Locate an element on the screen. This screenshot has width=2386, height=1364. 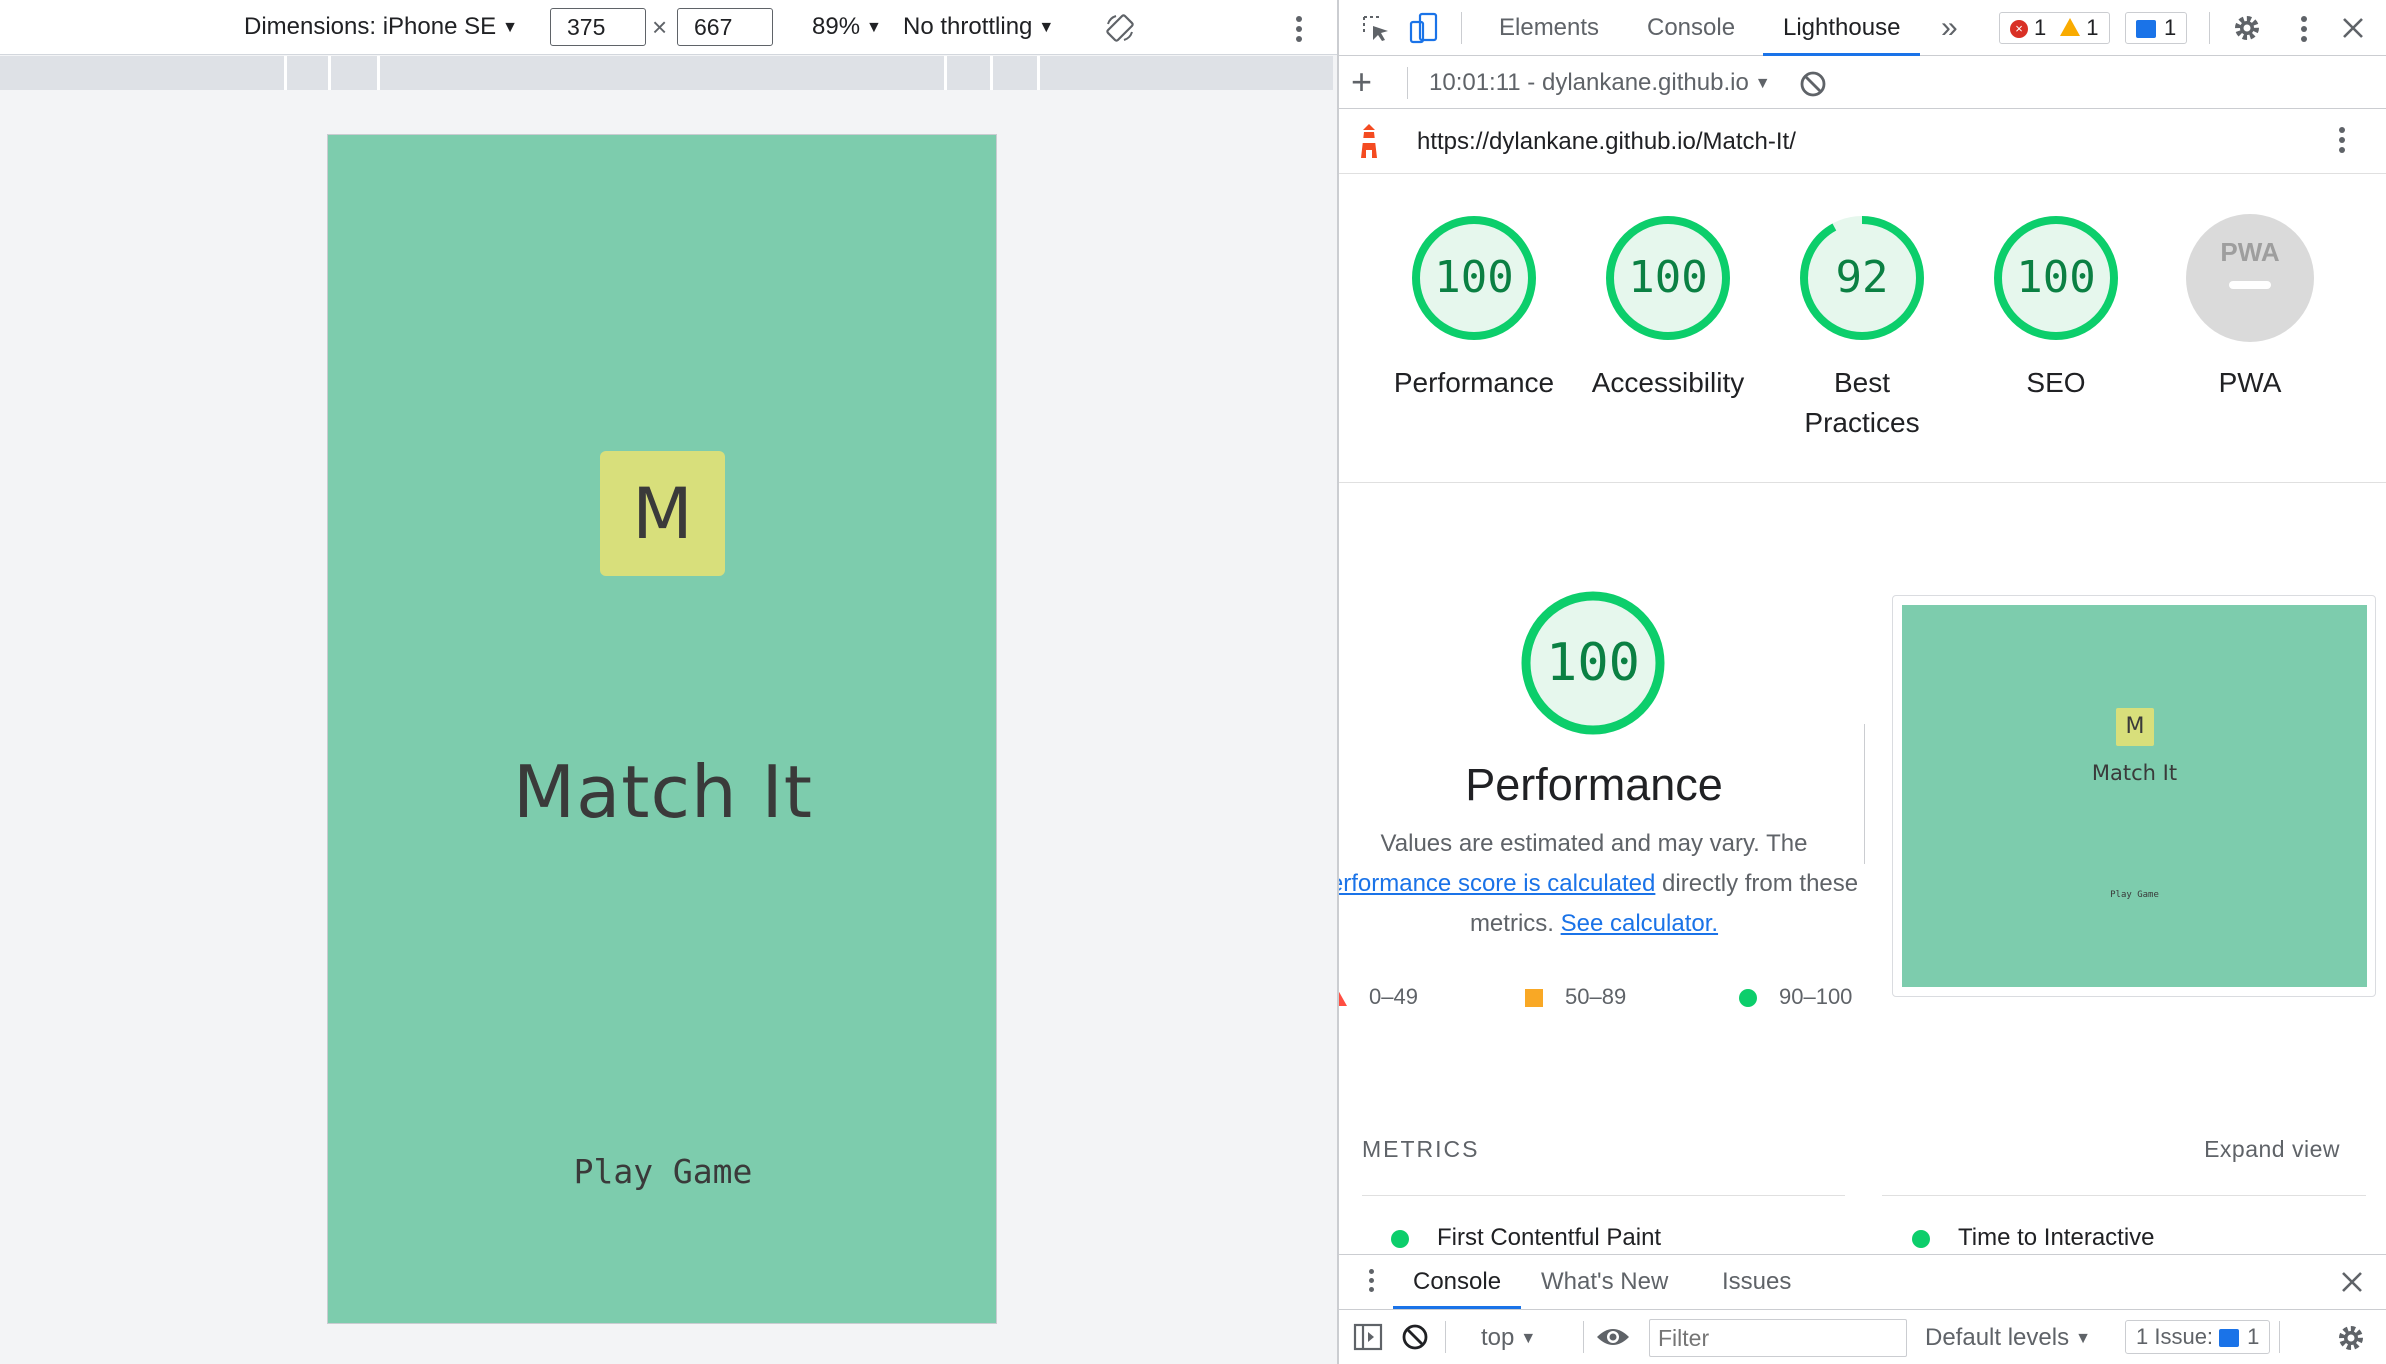
device-selector-label: Dimensions: iPhone SE is located at coordinates (370, 26).